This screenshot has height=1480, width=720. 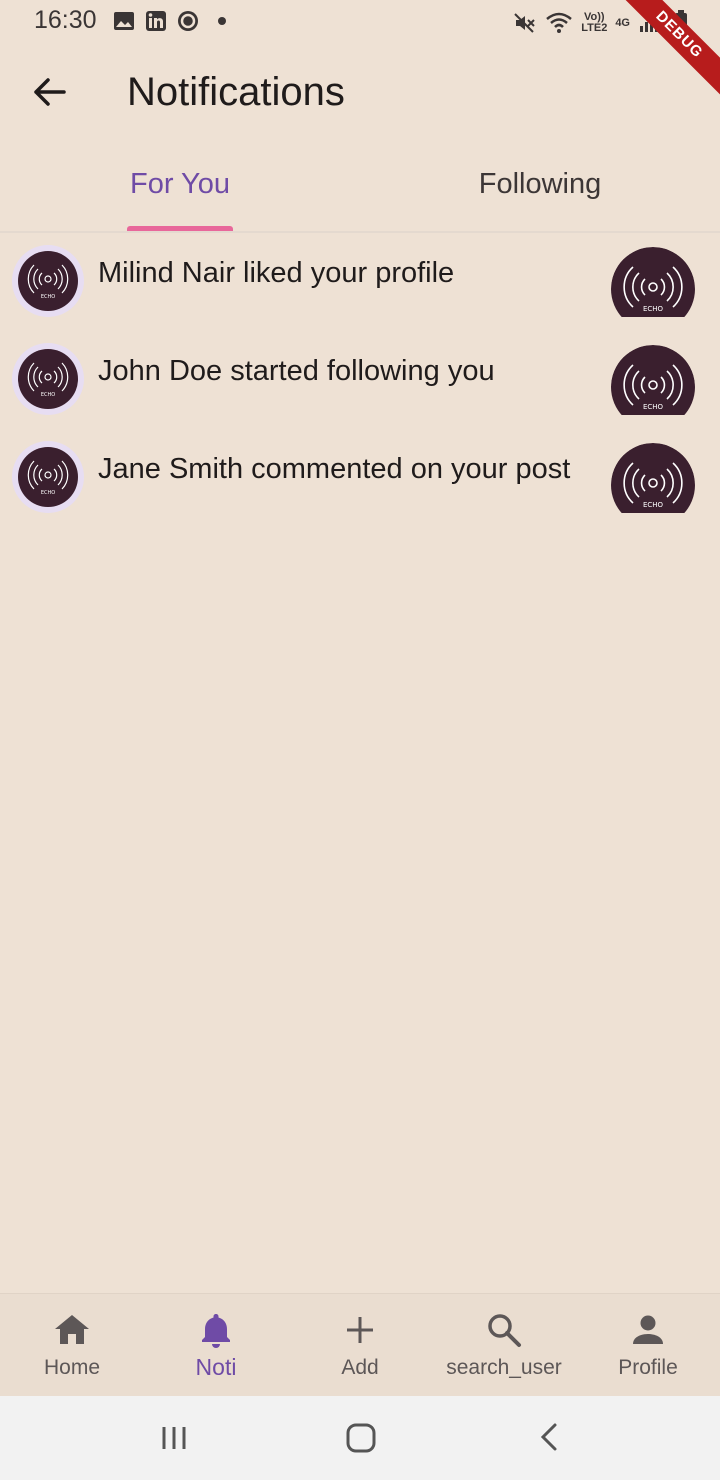 I want to click on tab-for-you: For You, so click(x=180, y=184).